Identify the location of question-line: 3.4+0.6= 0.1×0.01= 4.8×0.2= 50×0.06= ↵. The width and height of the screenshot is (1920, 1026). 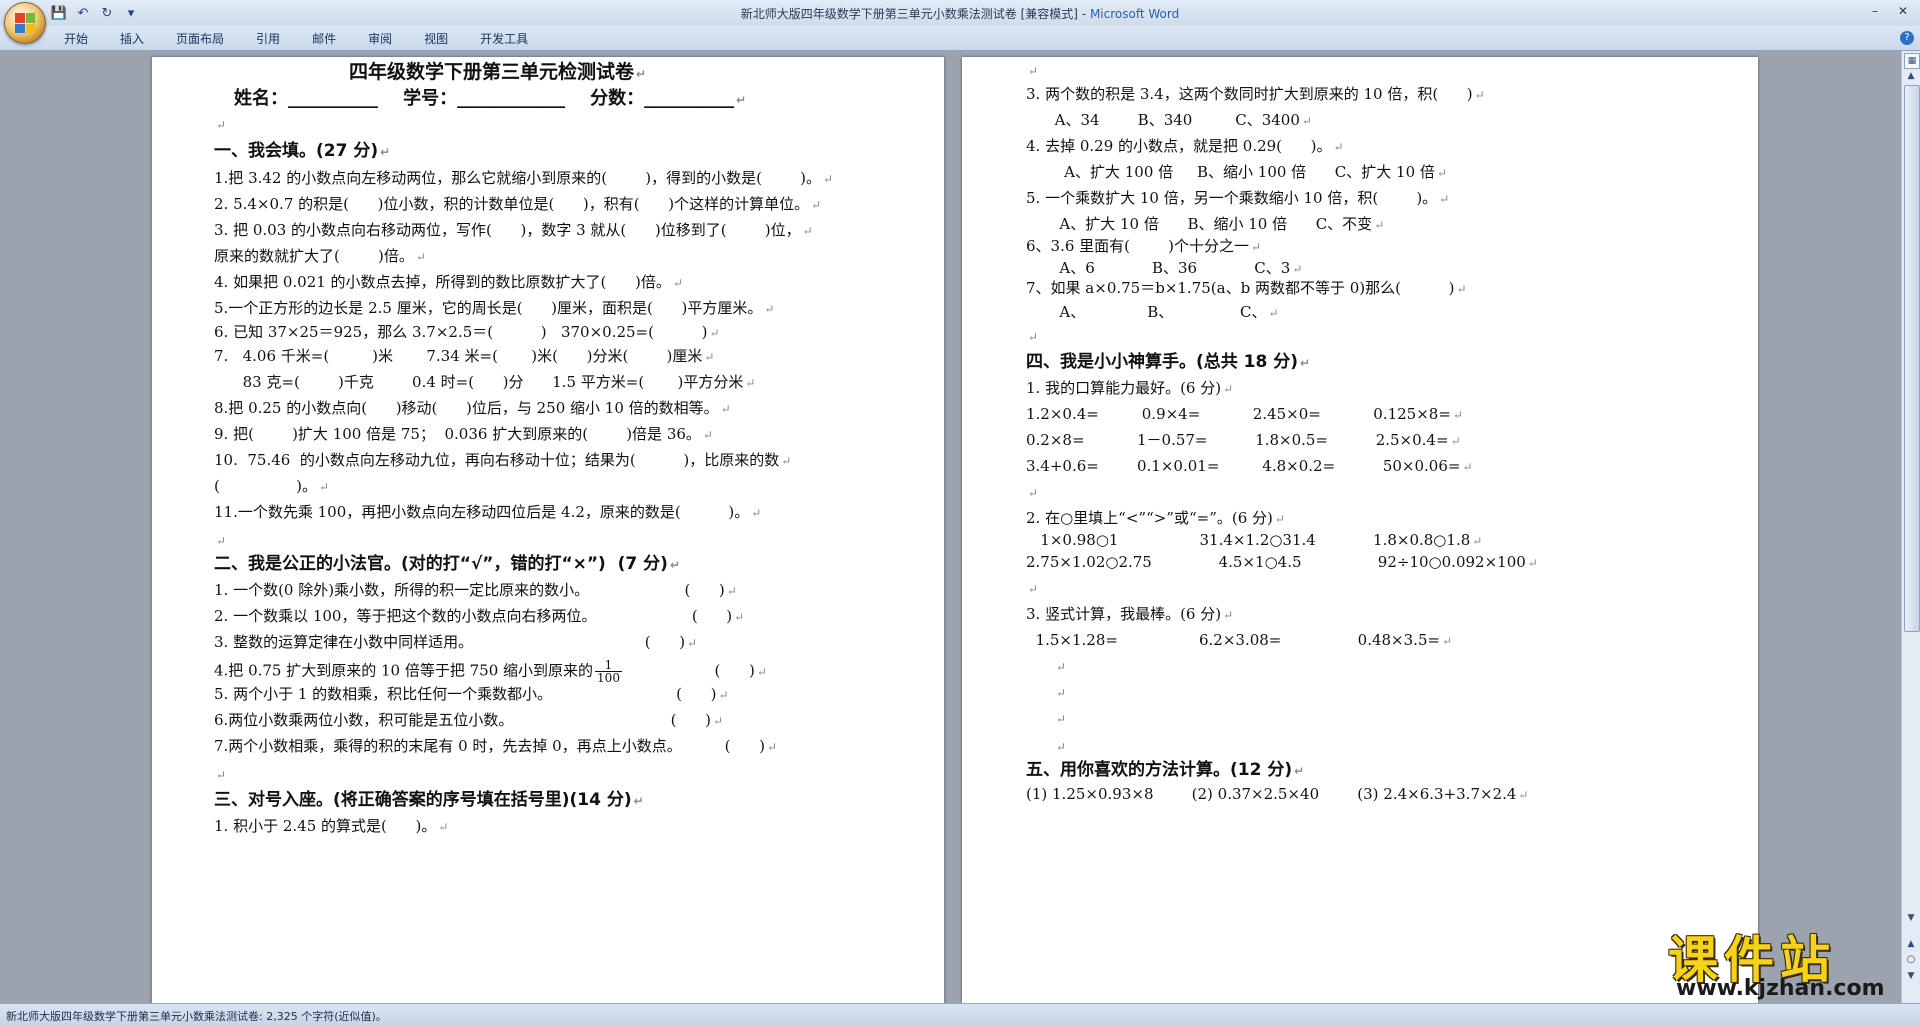
(1249, 466).